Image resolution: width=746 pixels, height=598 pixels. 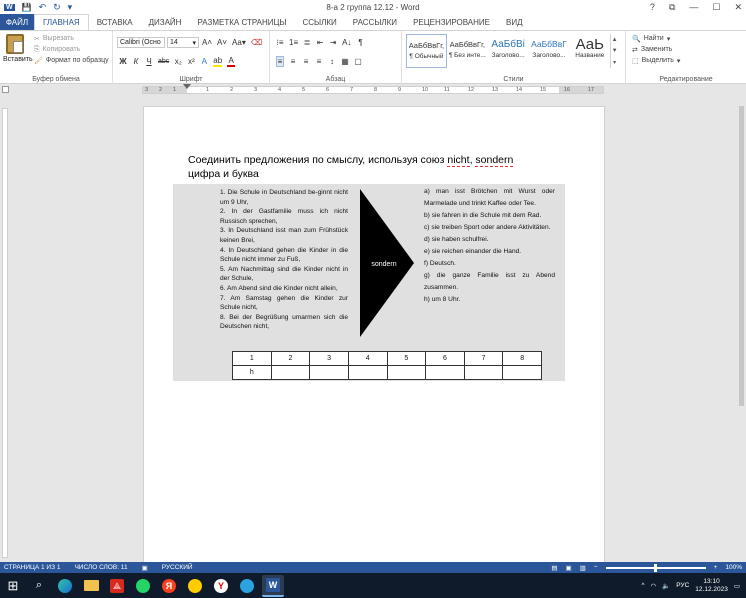 What do you see at coordinates (165, 22) in the screenshot?
I see `tab-design: ДИЗАЙН` at bounding box center [165, 22].